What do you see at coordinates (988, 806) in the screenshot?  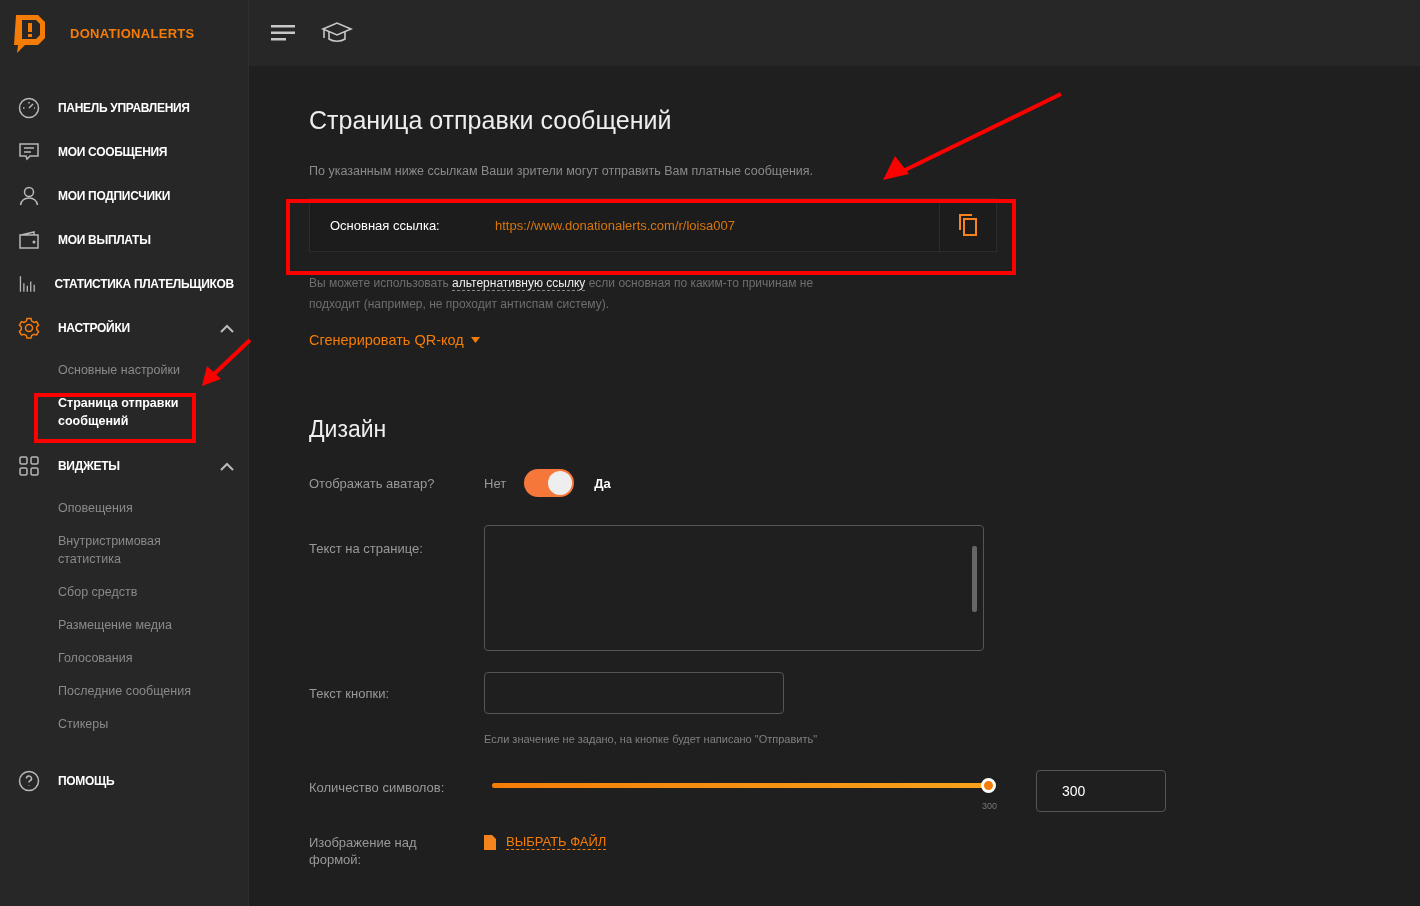 I see `slider-max-label: 300` at bounding box center [988, 806].